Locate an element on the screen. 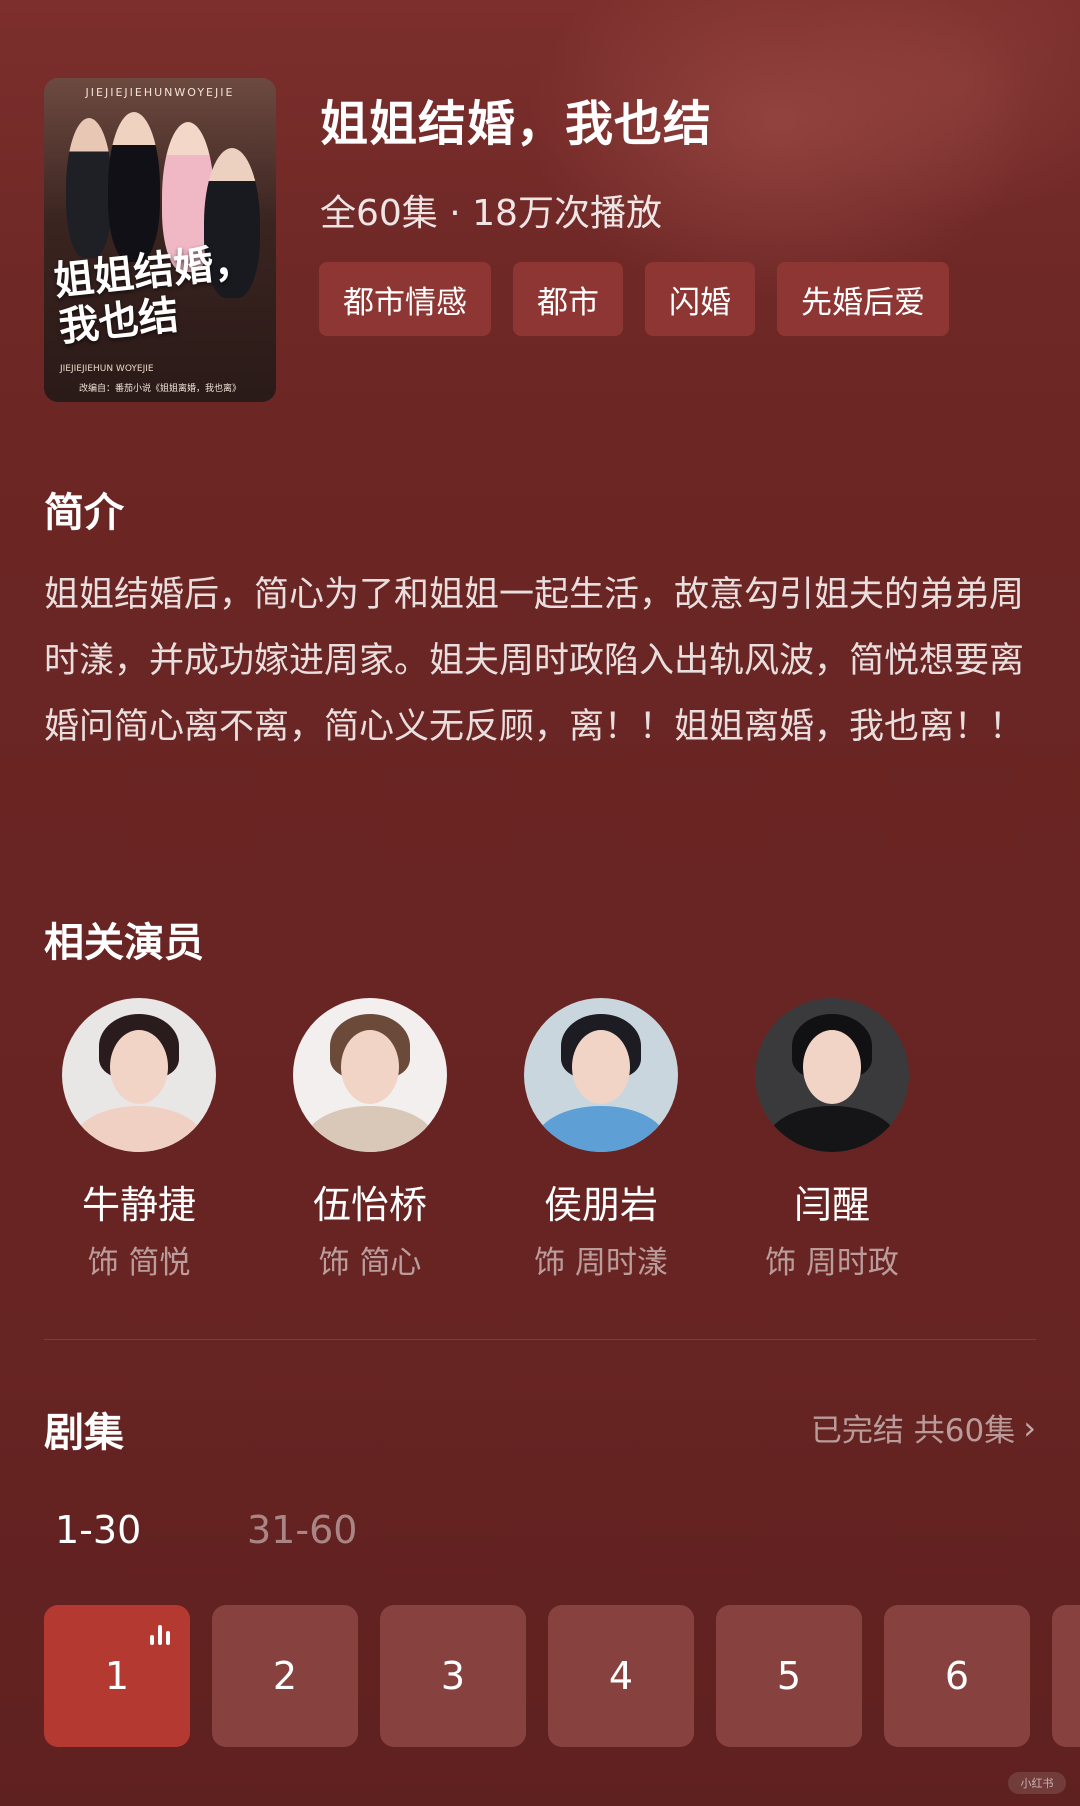  episode-number: 5 is located at coordinates (789, 1676).